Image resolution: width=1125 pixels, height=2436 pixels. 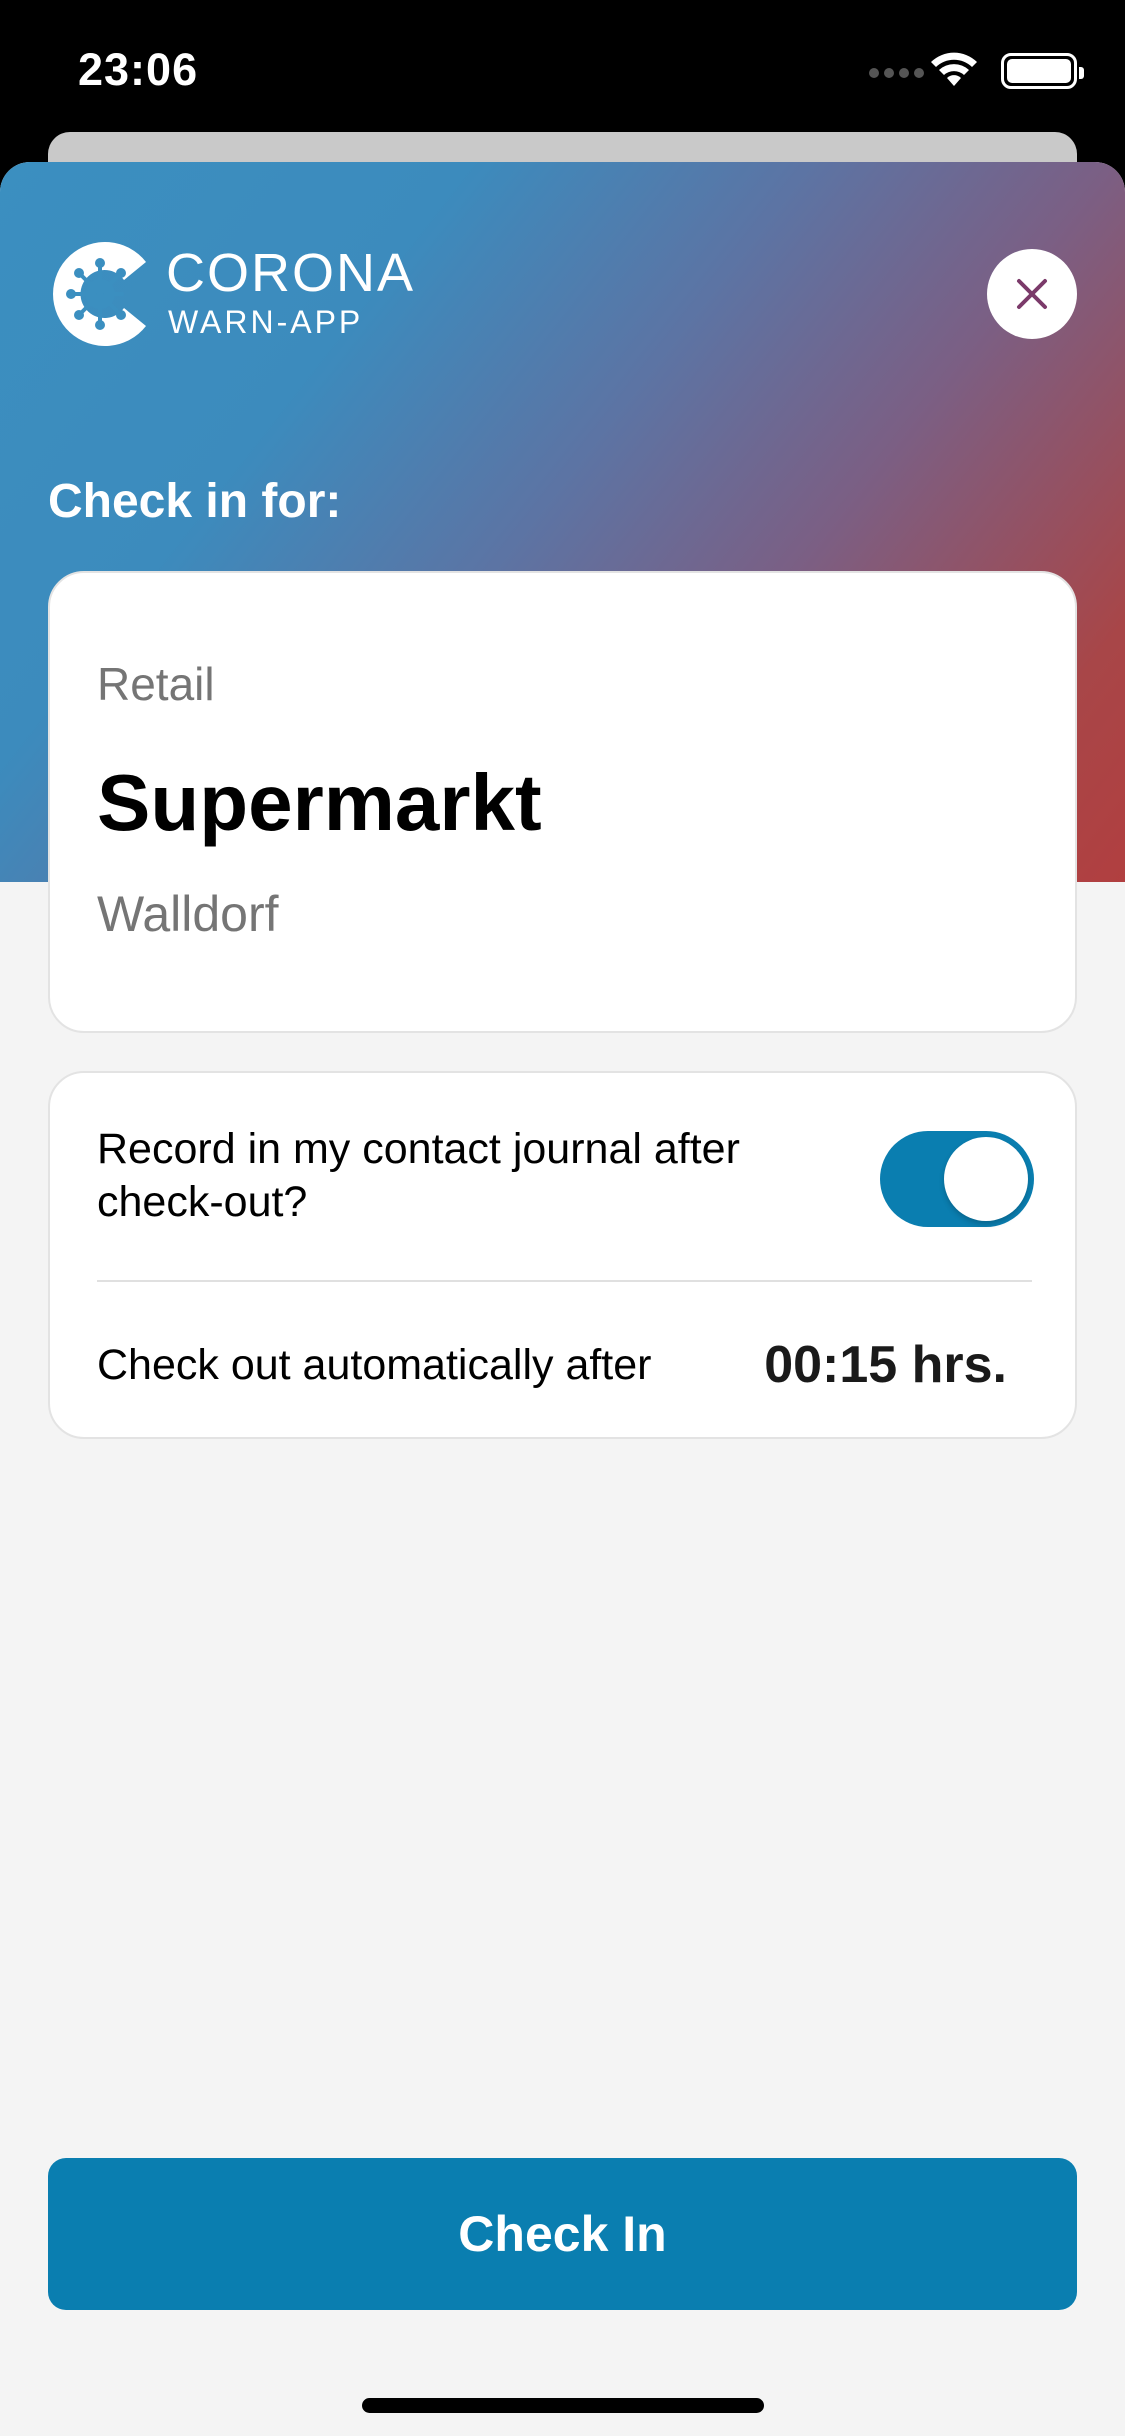 What do you see at coordinates (319, 802) in the screenshot?
I see `venue-name: Supermarkt` at bounding box center [319, 802].